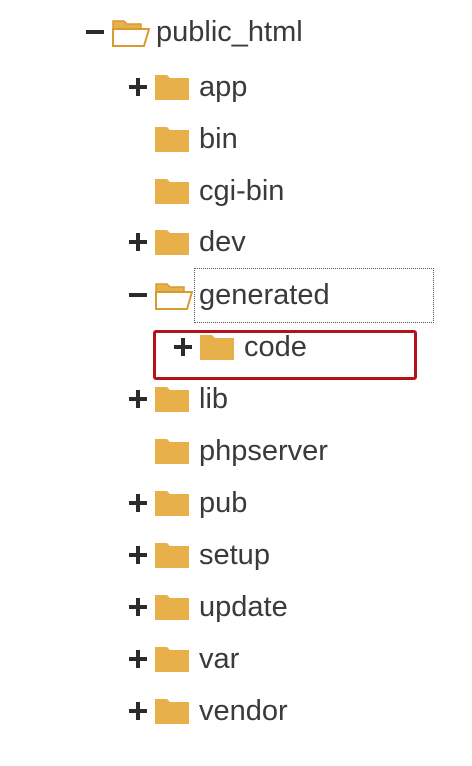 The width and height of the screenshot is (472, 766). I want to click on tree-item-setup: setup, so click(198, 555).